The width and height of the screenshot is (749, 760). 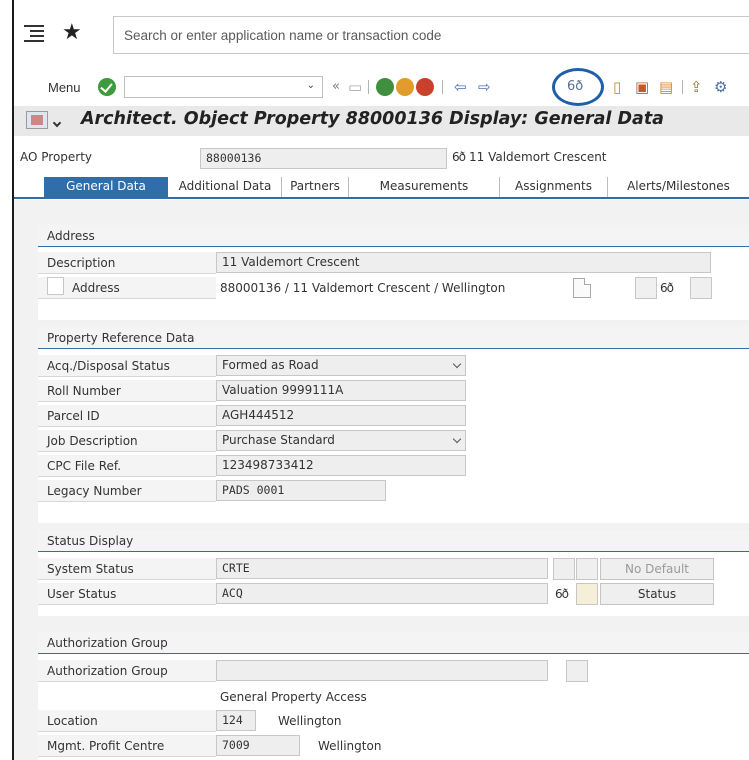 I want to click on menu-list-icon, so click(x=34, y=34).